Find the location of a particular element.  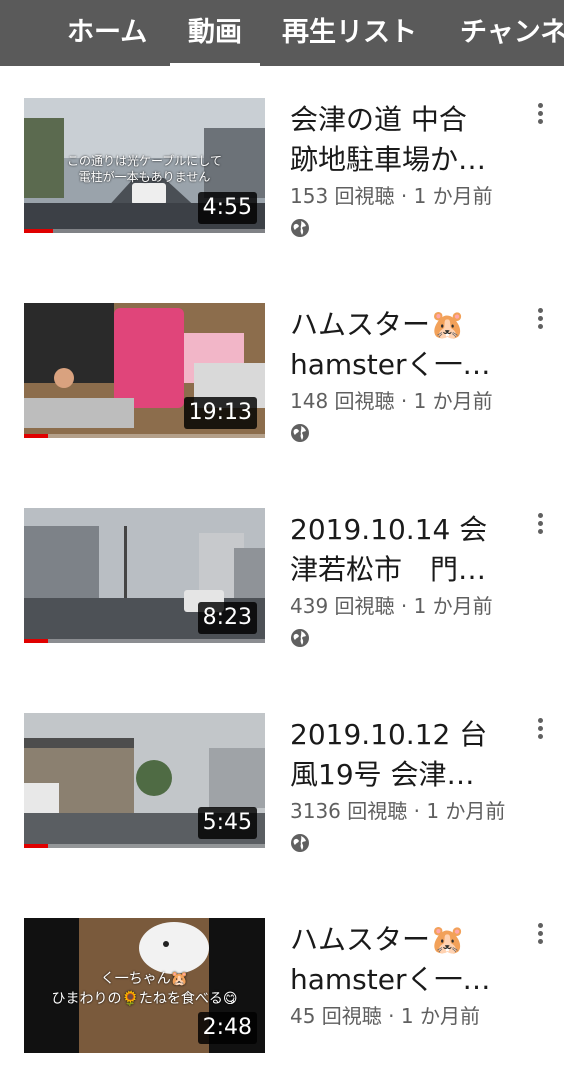

thumbnail-caption: 電柱が一本もありません is located at coordinates (144, 177).